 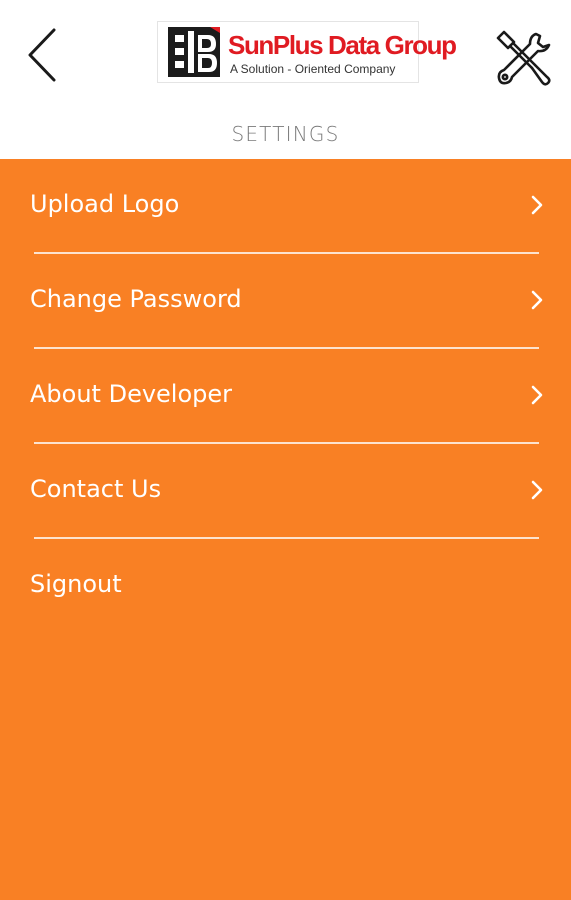 I want to click on back-button, so click(x=43, y=55).